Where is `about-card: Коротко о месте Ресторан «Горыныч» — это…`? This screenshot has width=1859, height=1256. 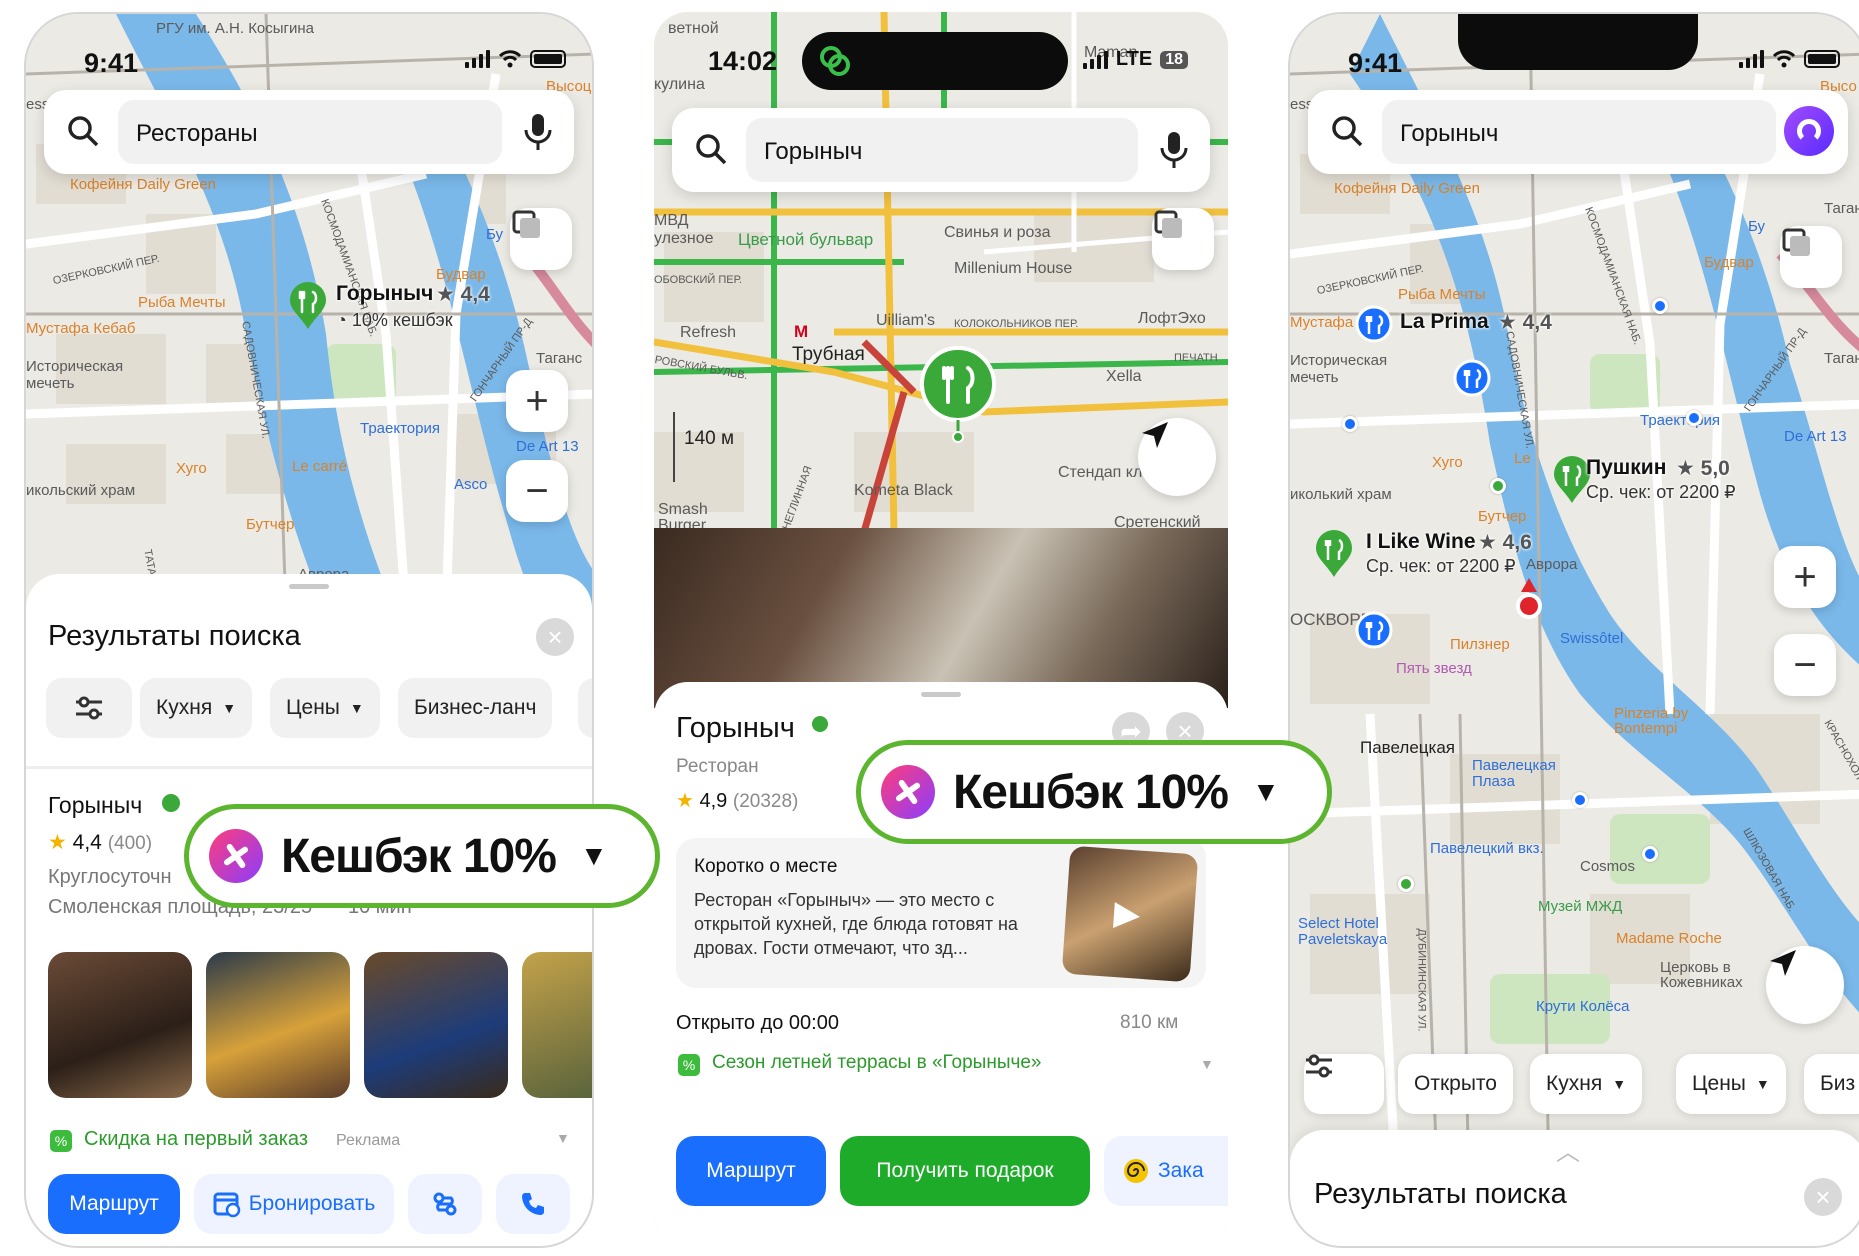 about-card: Коротко о месте Ресторан «Горыныч» — это… is located at coordinates (941, 913).